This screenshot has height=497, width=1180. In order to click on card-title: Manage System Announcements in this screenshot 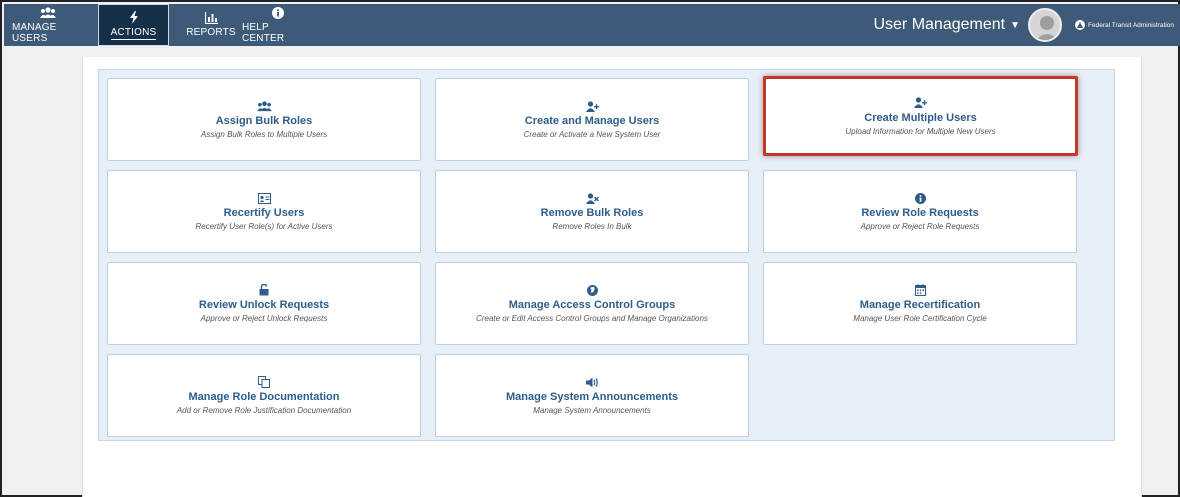, I will do `click(592, 397)`.